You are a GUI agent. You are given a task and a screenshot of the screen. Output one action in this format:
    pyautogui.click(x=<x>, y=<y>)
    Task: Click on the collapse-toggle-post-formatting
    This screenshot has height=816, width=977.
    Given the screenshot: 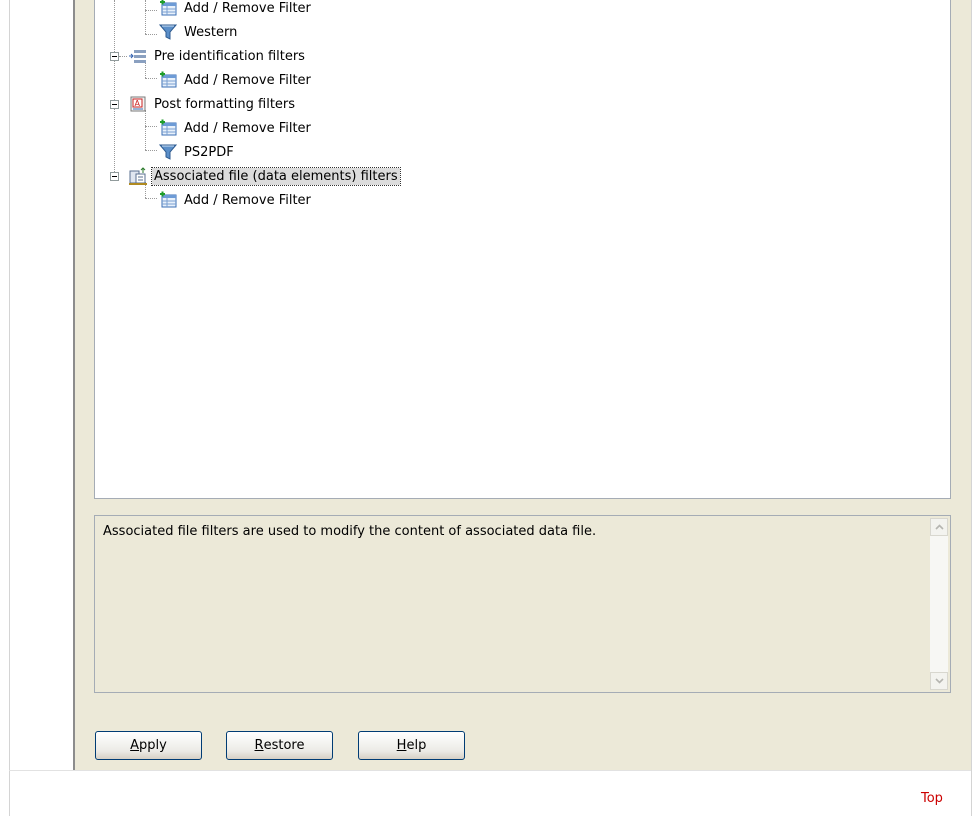 What is the action you would take?
    pyautogui.click(x=114, y=104)
    